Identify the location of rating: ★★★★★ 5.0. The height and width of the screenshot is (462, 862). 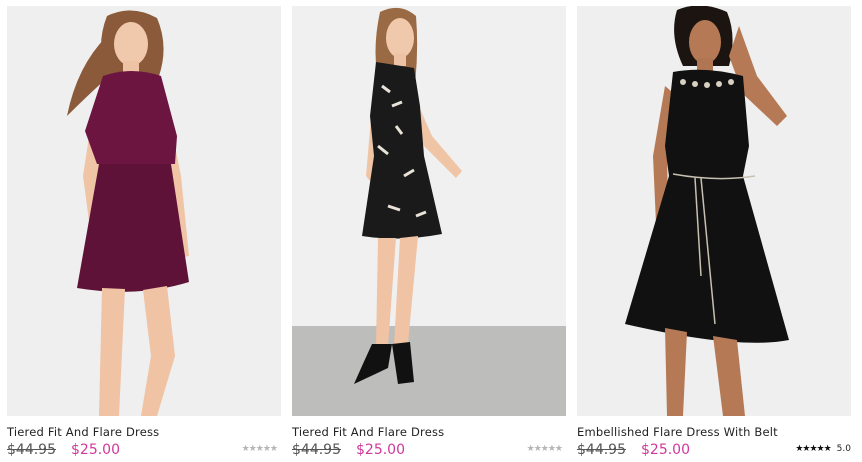
(823, 449).